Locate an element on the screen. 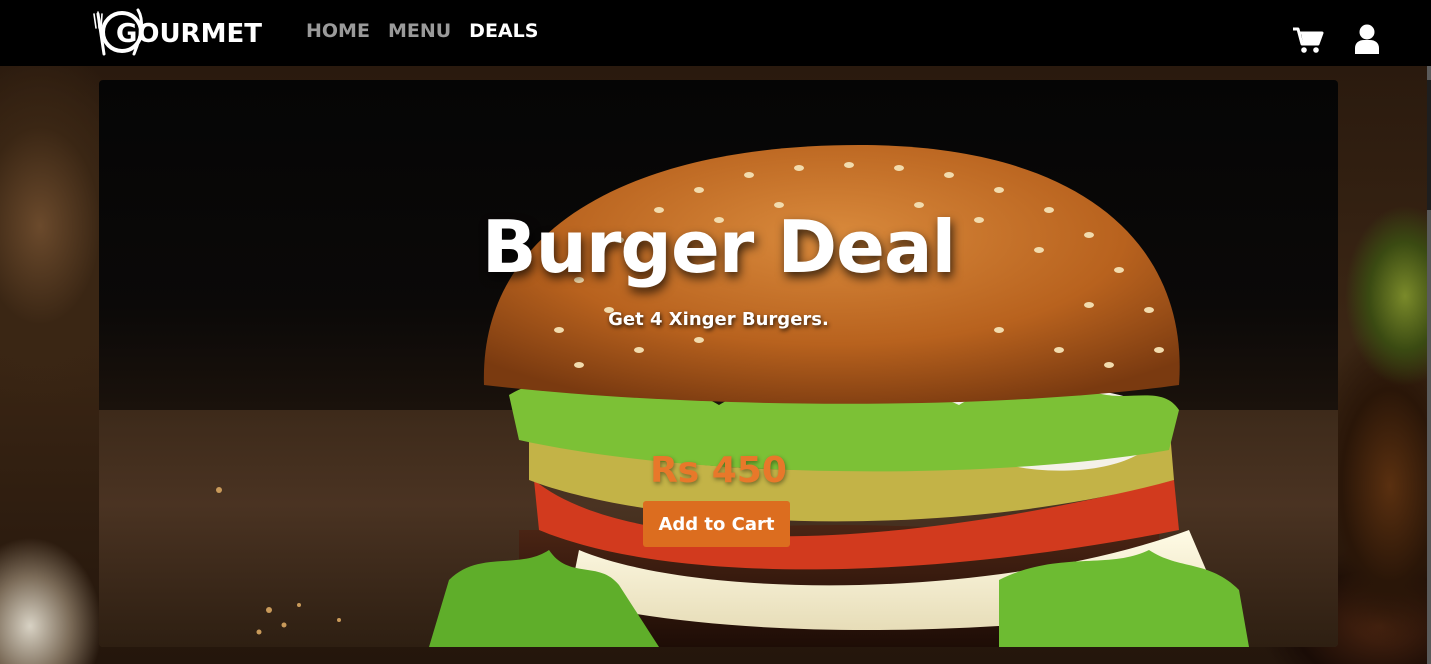 The width and height of the screenshot is (1431, 664). nav-menu: MENU is located at coordinates (419, 31).